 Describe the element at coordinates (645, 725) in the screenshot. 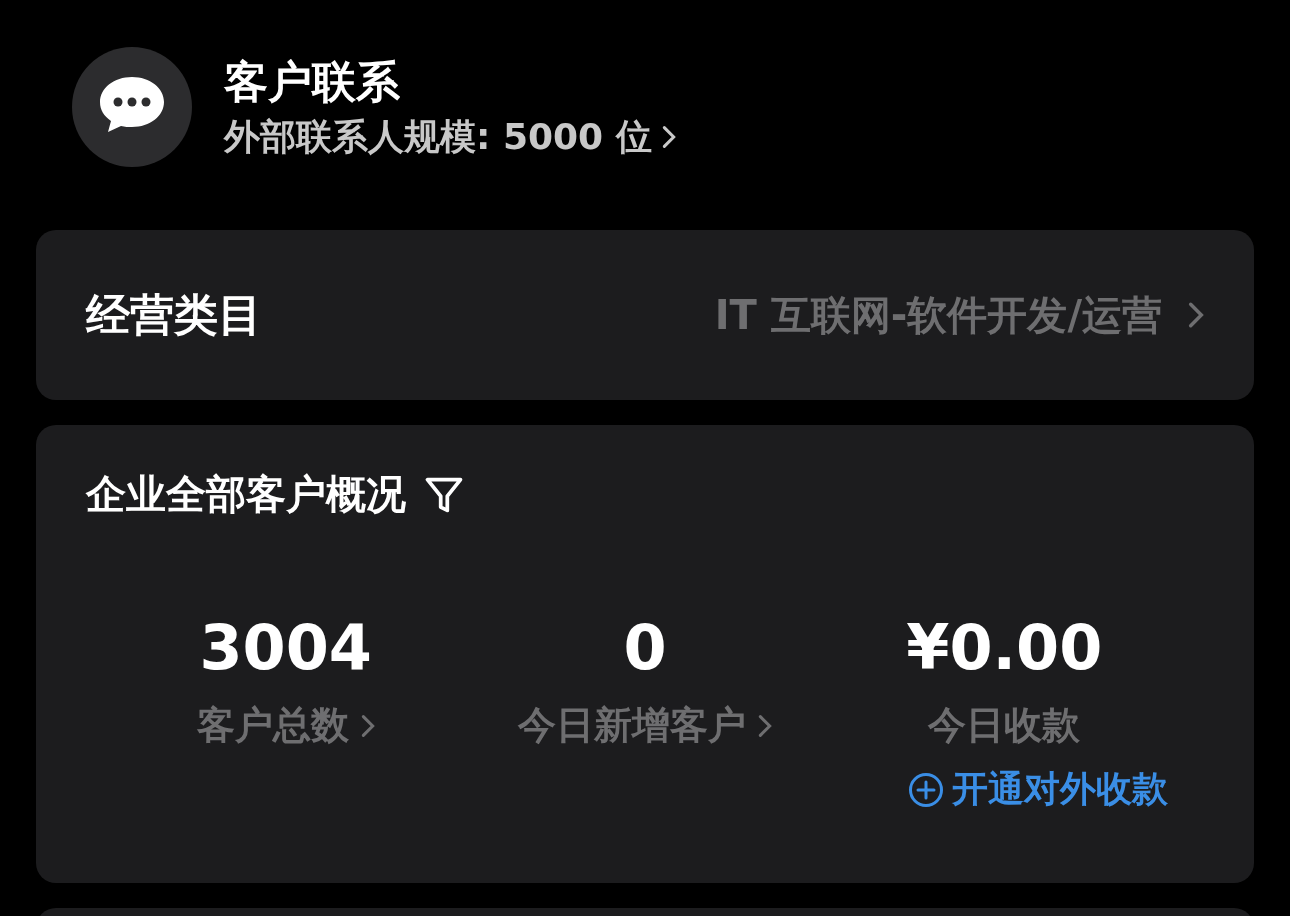

I see `stat-link: 今日新增客户` at that location.